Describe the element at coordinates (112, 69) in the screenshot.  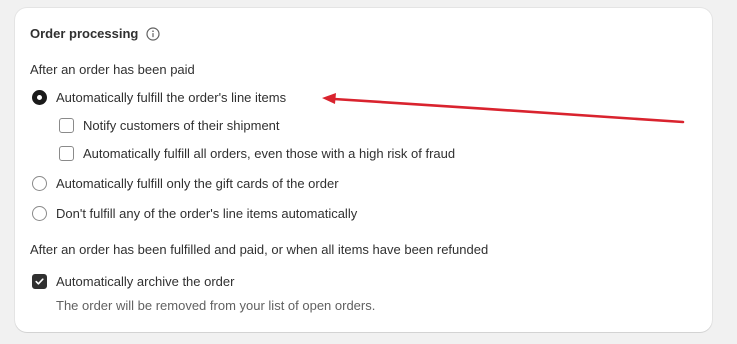
I see `after-paid-label: After an order has been paid` at that location.